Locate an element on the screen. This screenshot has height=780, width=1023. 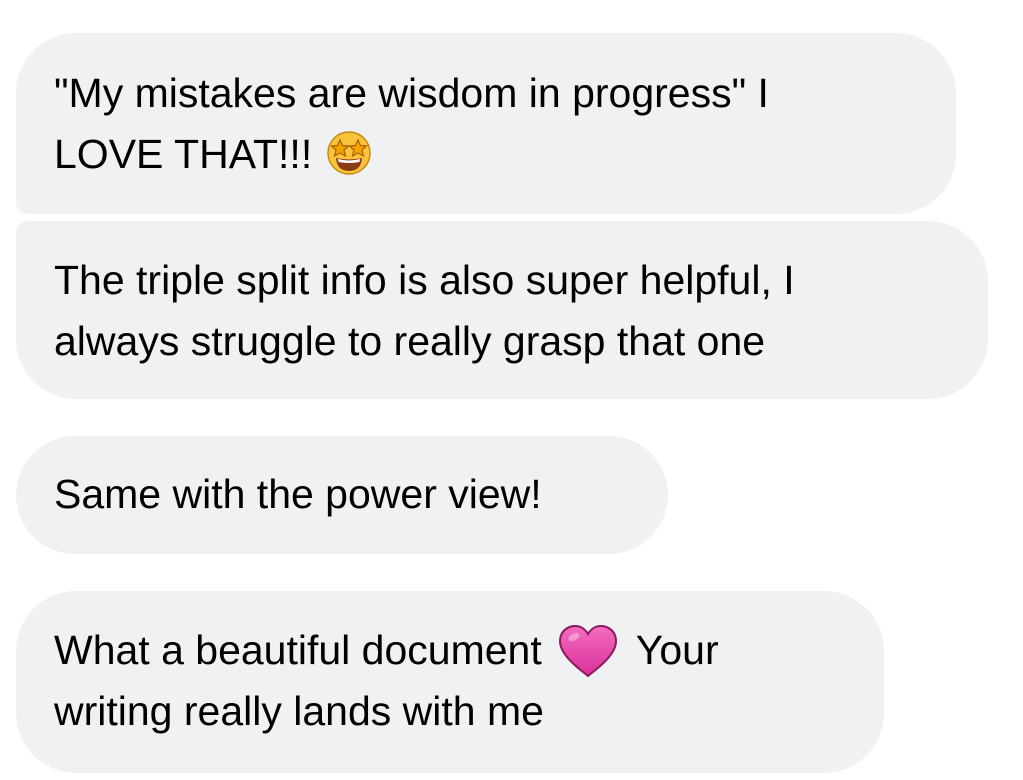
message-4-line-1: What a beautiful document Your is located at coordinates (469, 650).